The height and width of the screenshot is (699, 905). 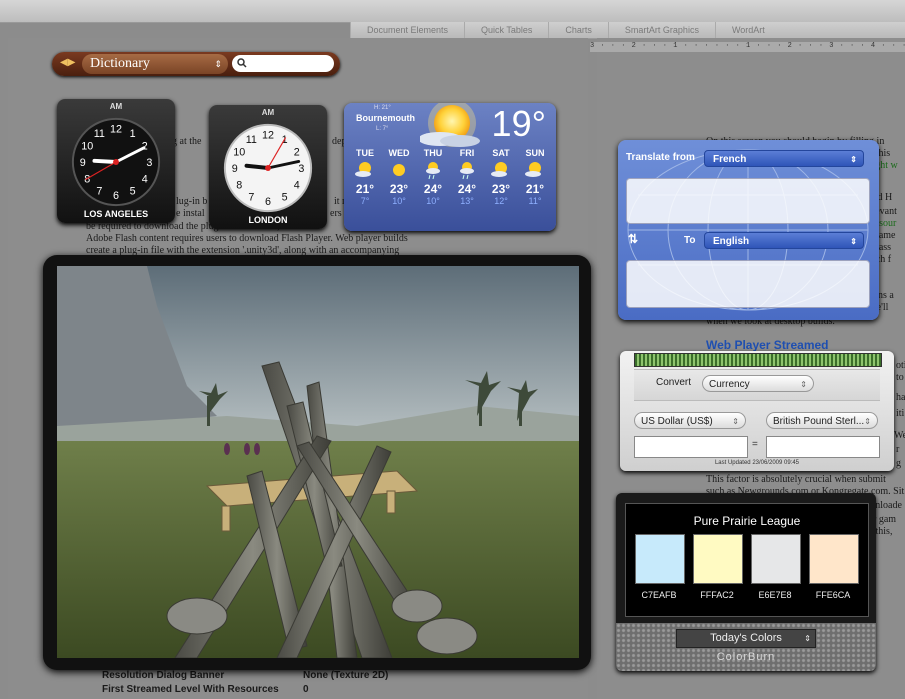 I want to click on clock-widget-london: AM 123456789101112 LONDON, so click(x=268, y=167).